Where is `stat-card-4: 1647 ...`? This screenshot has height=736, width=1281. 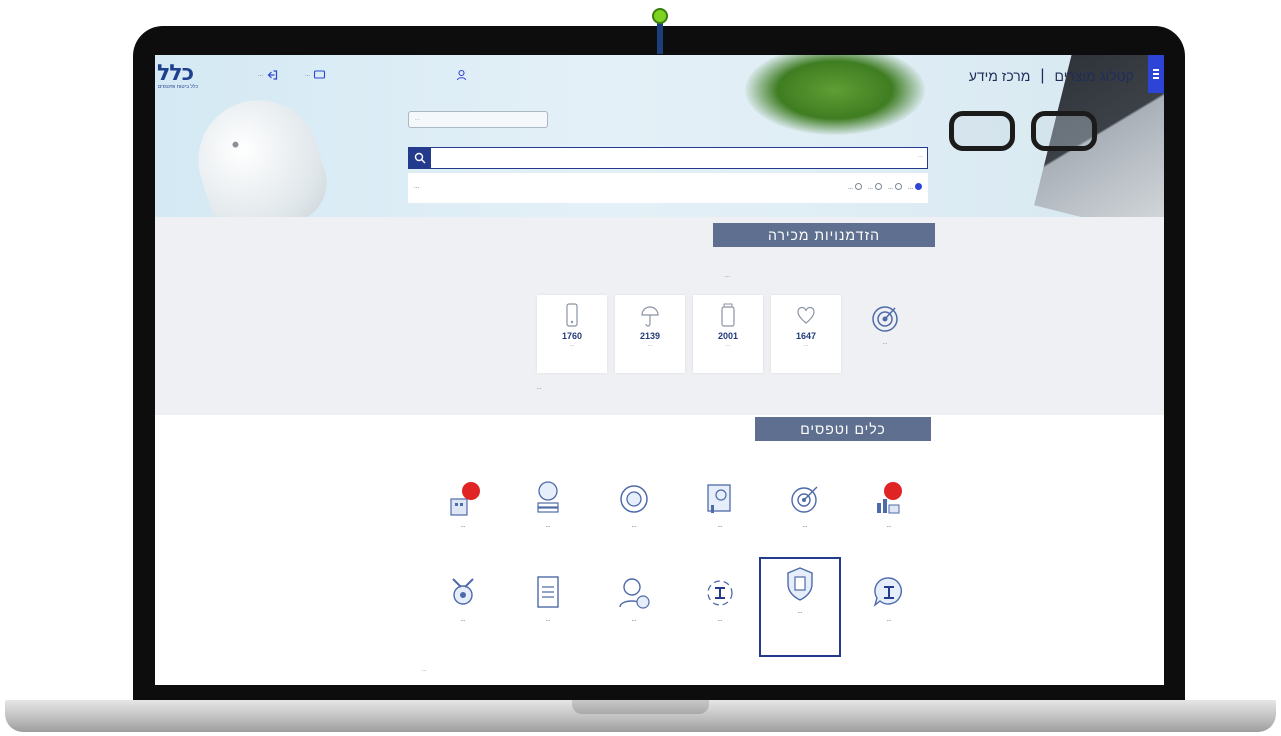 stat-card-4: 1647 ... is located at coordinates (806, 334).